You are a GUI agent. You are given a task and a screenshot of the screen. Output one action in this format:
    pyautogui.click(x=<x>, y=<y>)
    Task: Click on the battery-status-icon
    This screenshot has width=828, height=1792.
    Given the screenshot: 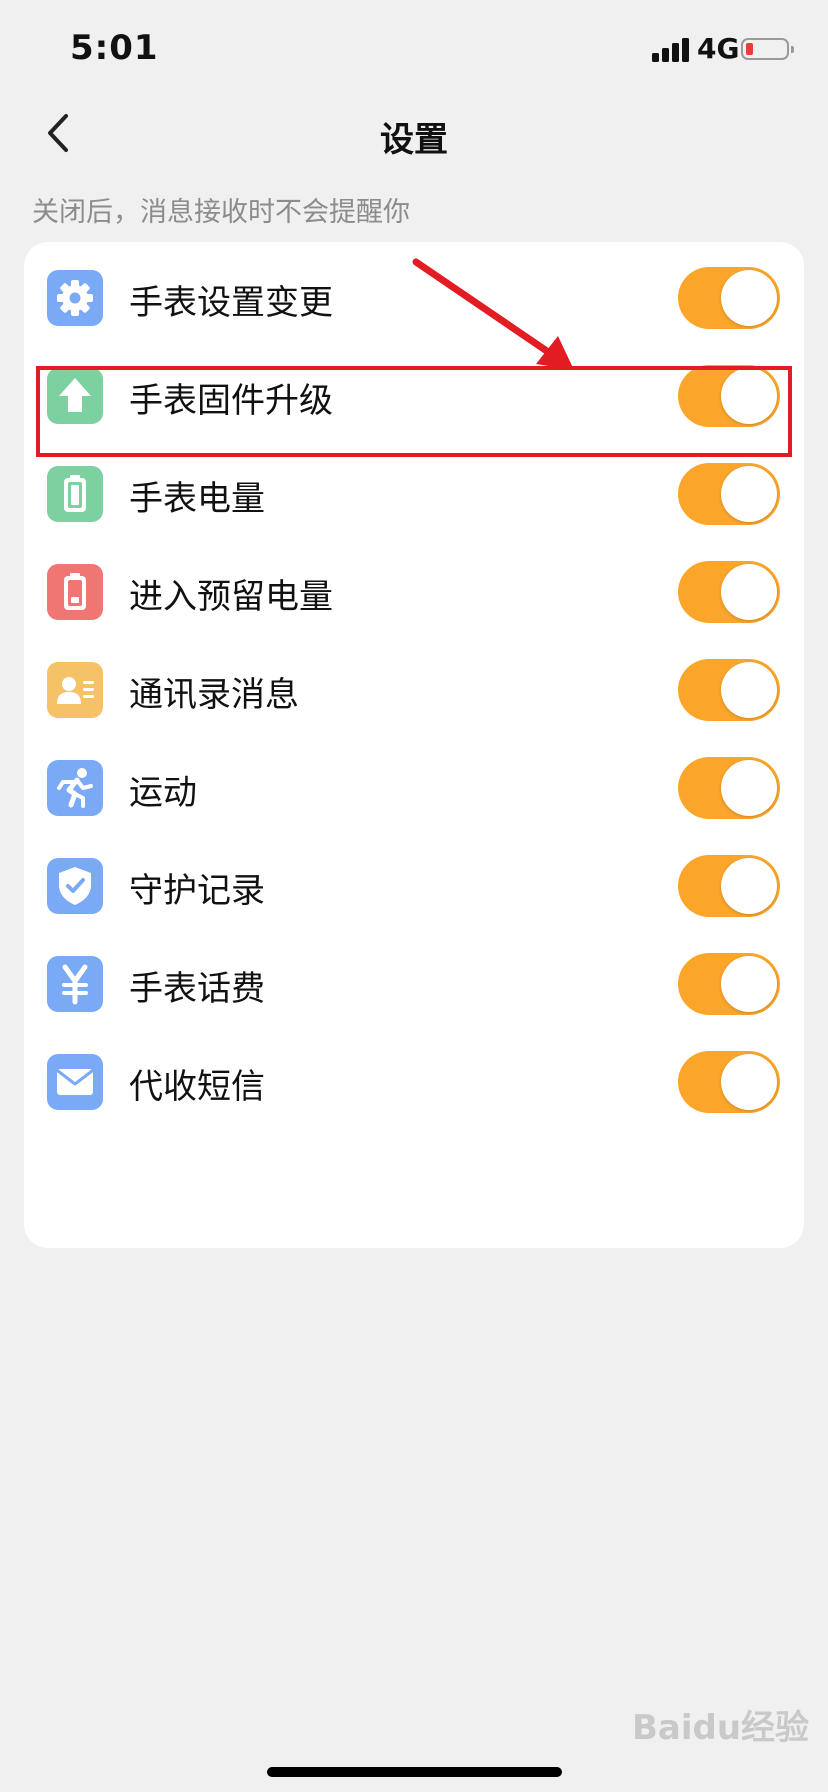 What is the action you would take?
    pyautogui.click(x=767, y=49)
    